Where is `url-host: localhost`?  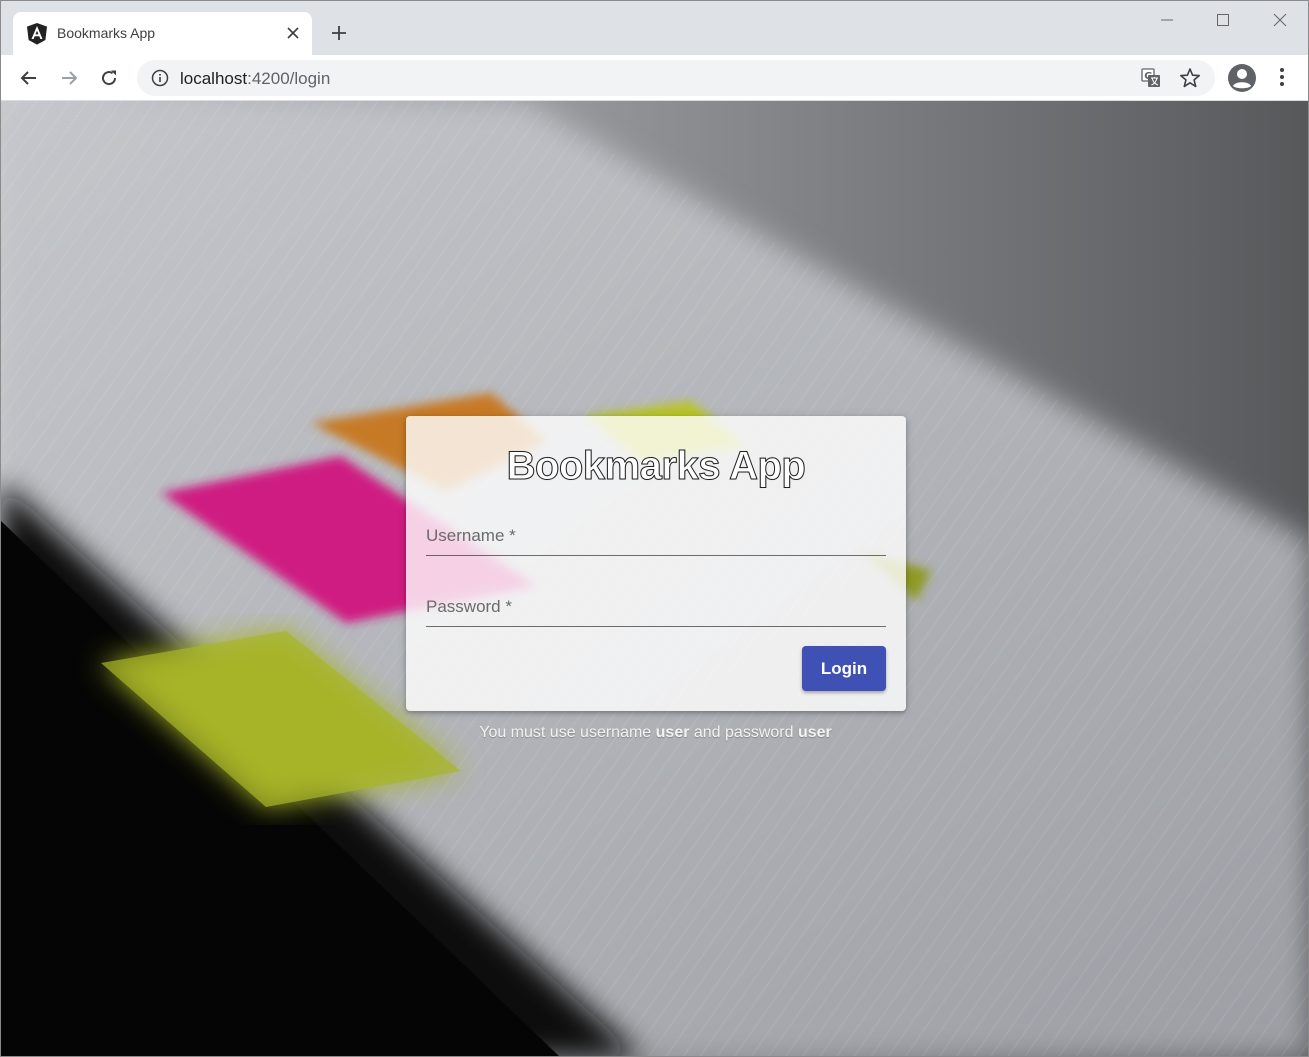 url-host: localhost is located at coordinates (214, 78).